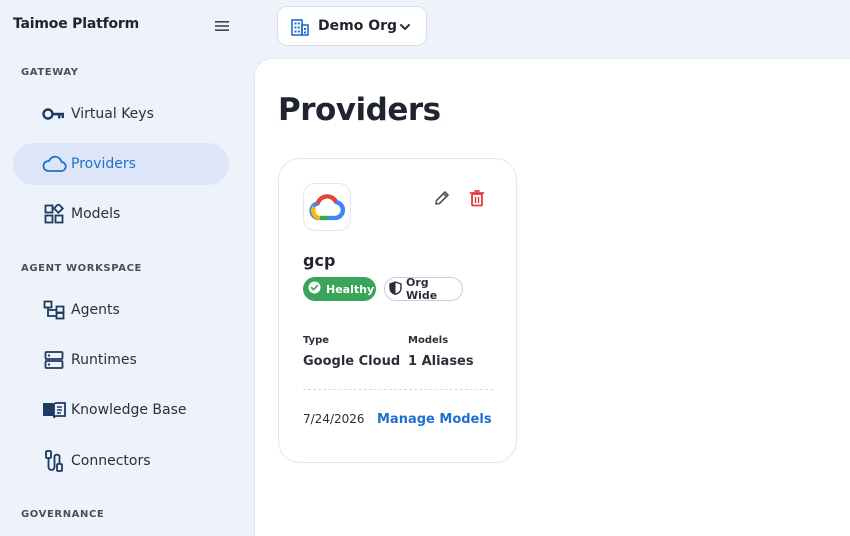  Describe the element at coordinates (54, 461) in the screenshot. I see `connector-icon` at that location.